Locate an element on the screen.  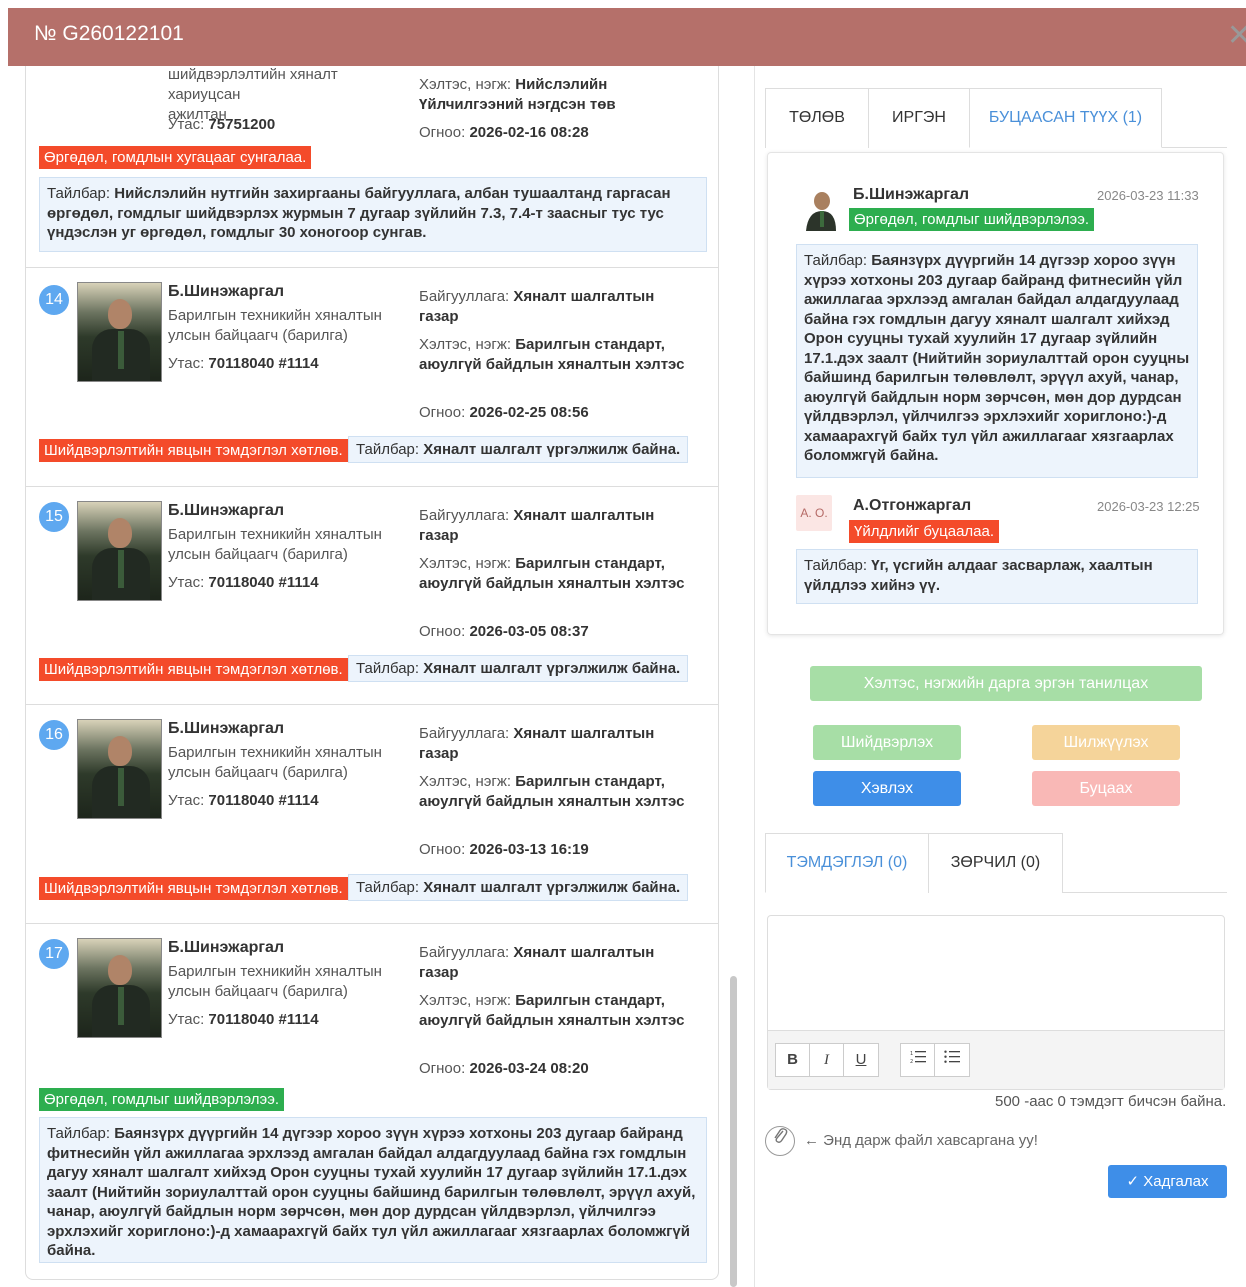
character-counter: 500 -аас 0 тэмдэгт бичсэн байна. is located at coordinates (1111, 1101).